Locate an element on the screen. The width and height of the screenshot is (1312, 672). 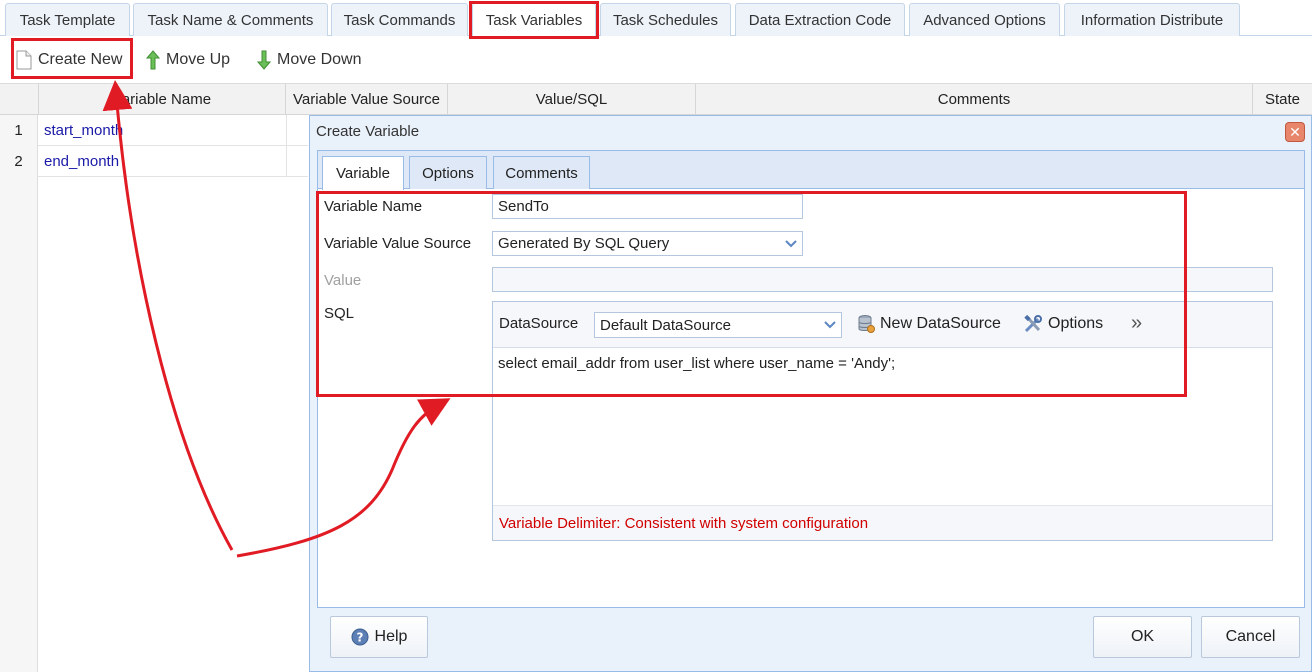
more-tools-button: » is located at coordinates (1136, 323).